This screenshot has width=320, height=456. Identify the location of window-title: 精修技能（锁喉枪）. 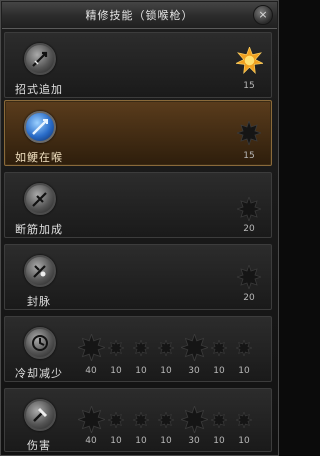
(139, 15).